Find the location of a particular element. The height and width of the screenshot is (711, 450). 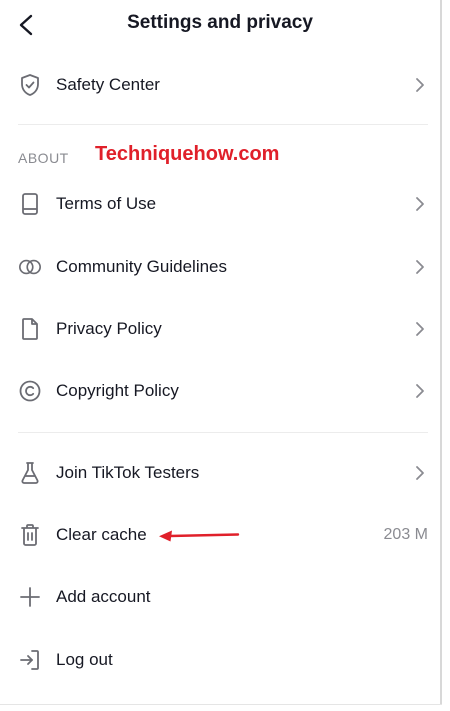

settings-item-log-out: Log out is located at coordinates (220, 660).